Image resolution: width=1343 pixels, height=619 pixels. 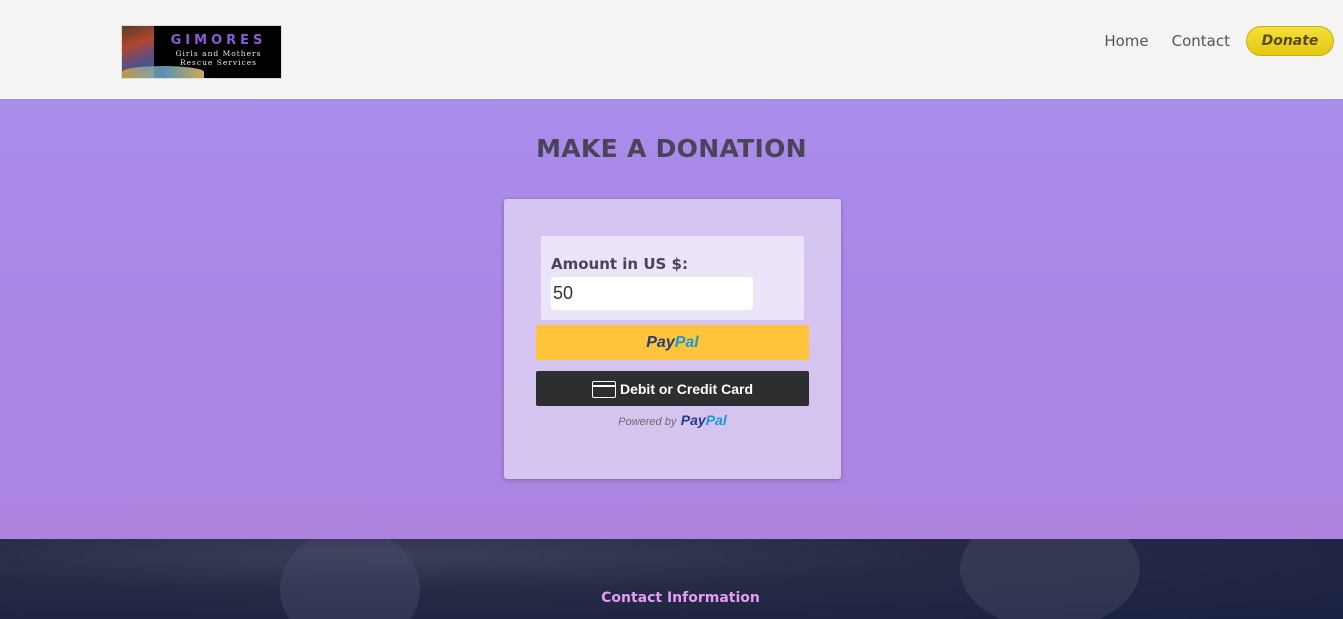 I want to click on logo-swoosh, so click(x=163, y=72).